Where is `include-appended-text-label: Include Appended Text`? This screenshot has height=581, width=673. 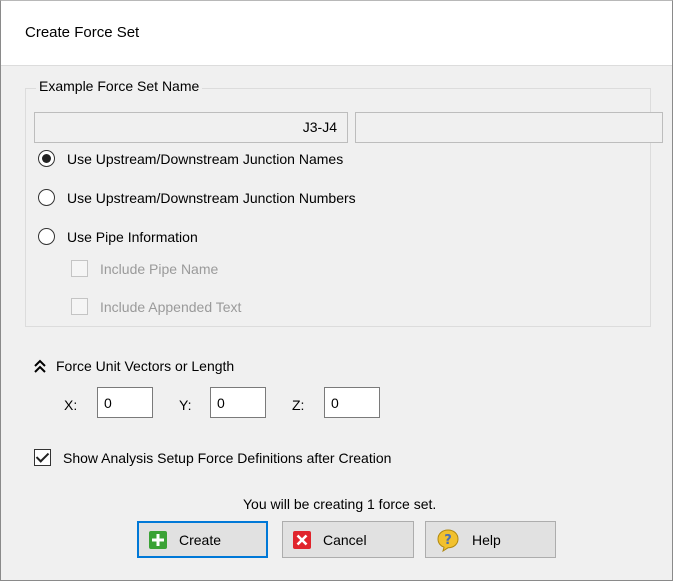
include-appended-text-label: Include Appended Text is located at coordinates (171, 306).